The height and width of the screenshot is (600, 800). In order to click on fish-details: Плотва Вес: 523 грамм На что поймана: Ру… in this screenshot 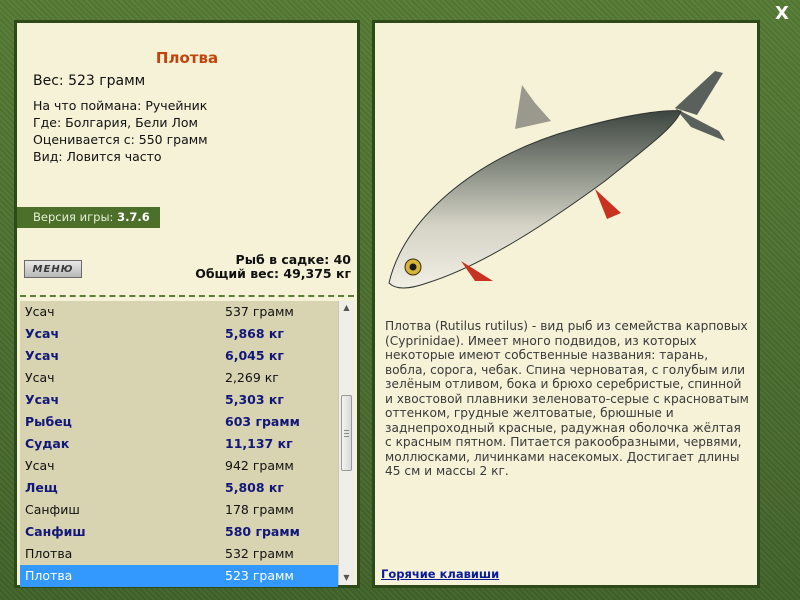, I will do `click(187, 113)`.